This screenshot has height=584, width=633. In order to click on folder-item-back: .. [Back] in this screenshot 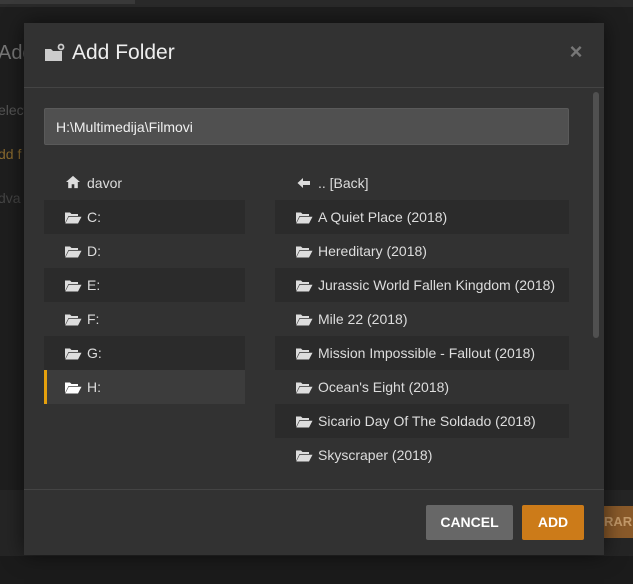, I will do `click(422, 183)`.